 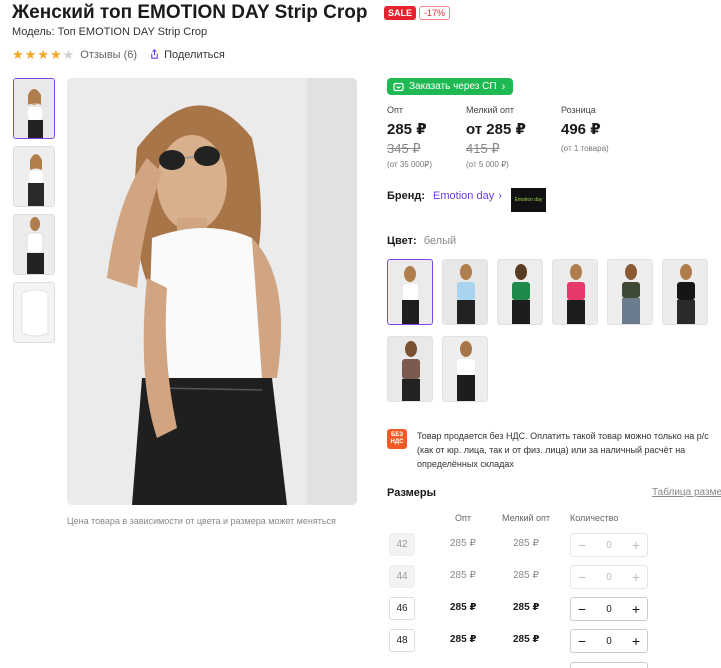 What do you see at coordinates (463, 196) in the screenshot?
I see `brand-link: Emotion day` at bounding box center [463, 196].